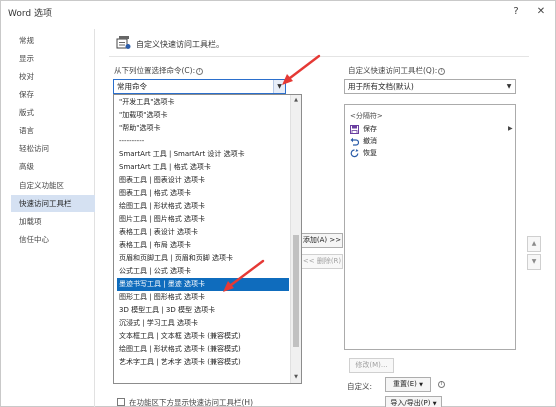 This screenshot has height=407, width=556. What do you see at coordinates (132, 86) in the screenshot?
I see `choose-commands-value: 常用命令` at bounding box center [132, 86].